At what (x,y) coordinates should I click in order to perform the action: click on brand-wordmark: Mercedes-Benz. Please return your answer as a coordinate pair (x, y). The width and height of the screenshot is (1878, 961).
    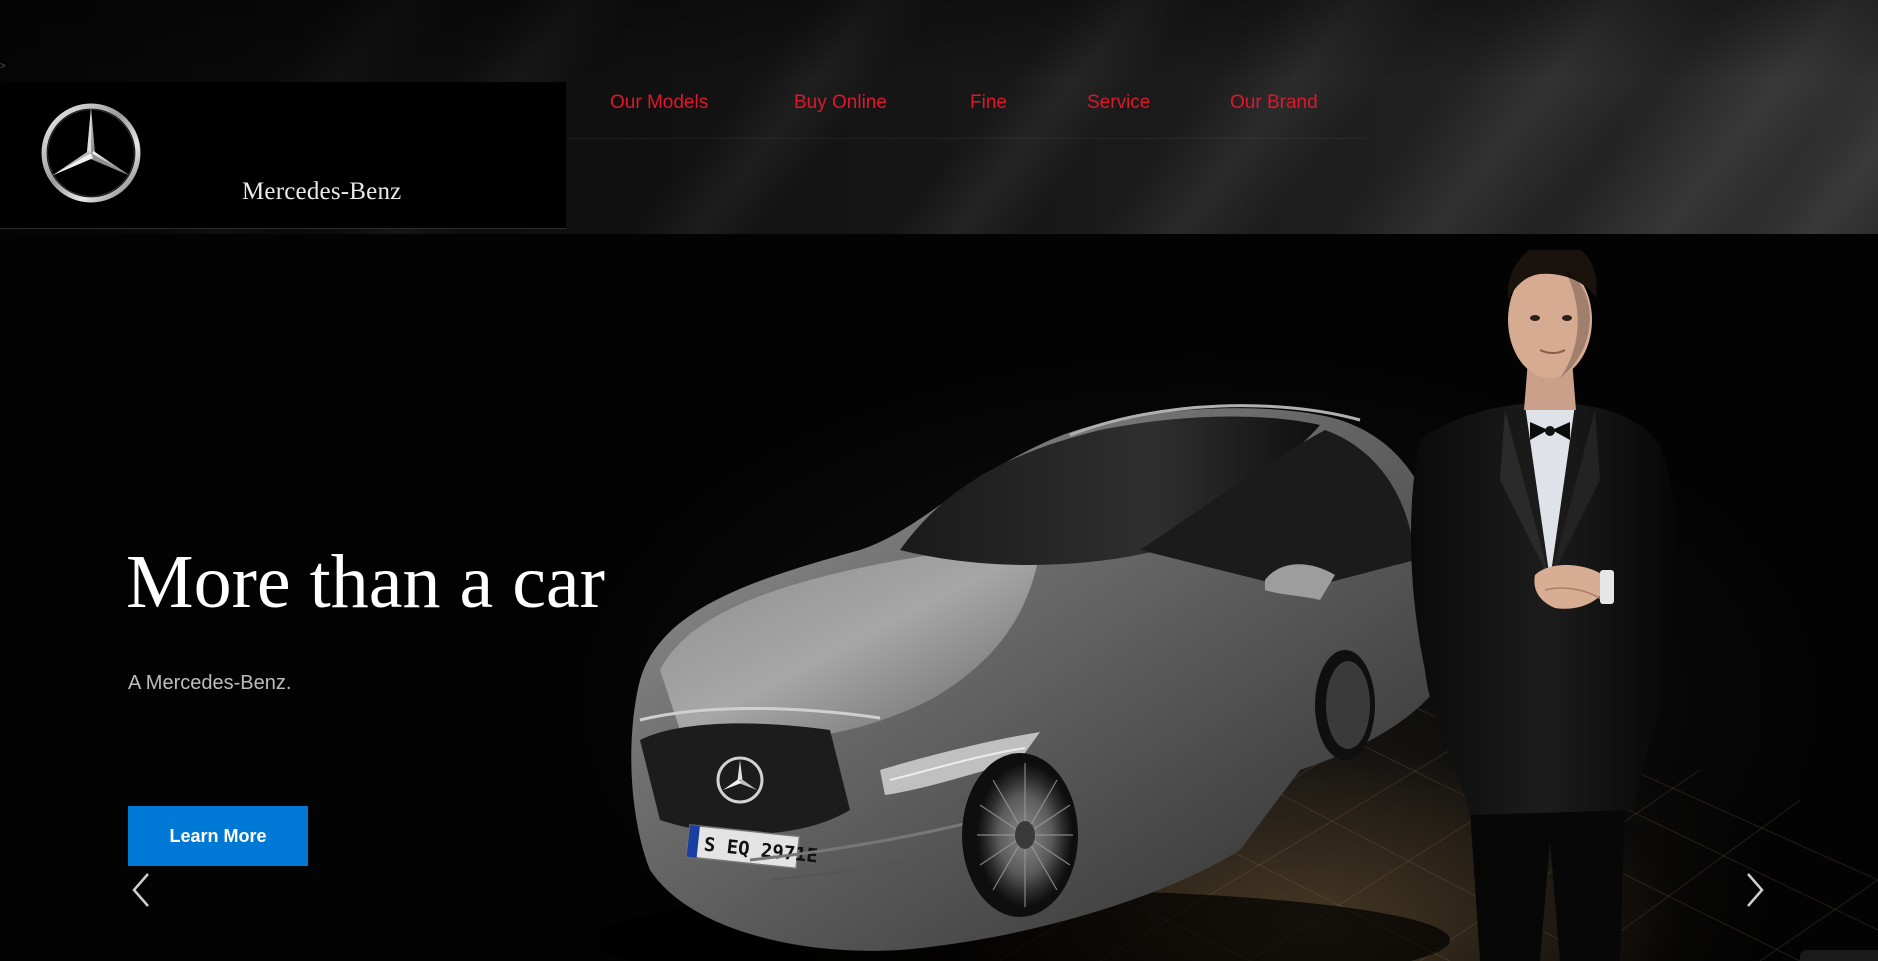
    Looking at the image, I should click on (321, 192).